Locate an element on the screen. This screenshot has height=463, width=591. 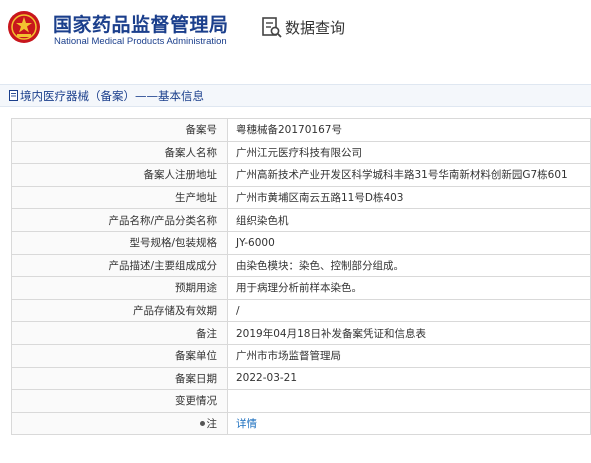
field-value: 广州市市场监督管理局 is located at coordinates (409, 355).